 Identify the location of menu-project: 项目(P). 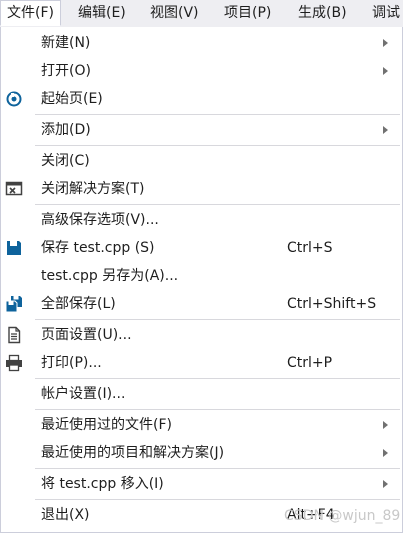
(247, 13).